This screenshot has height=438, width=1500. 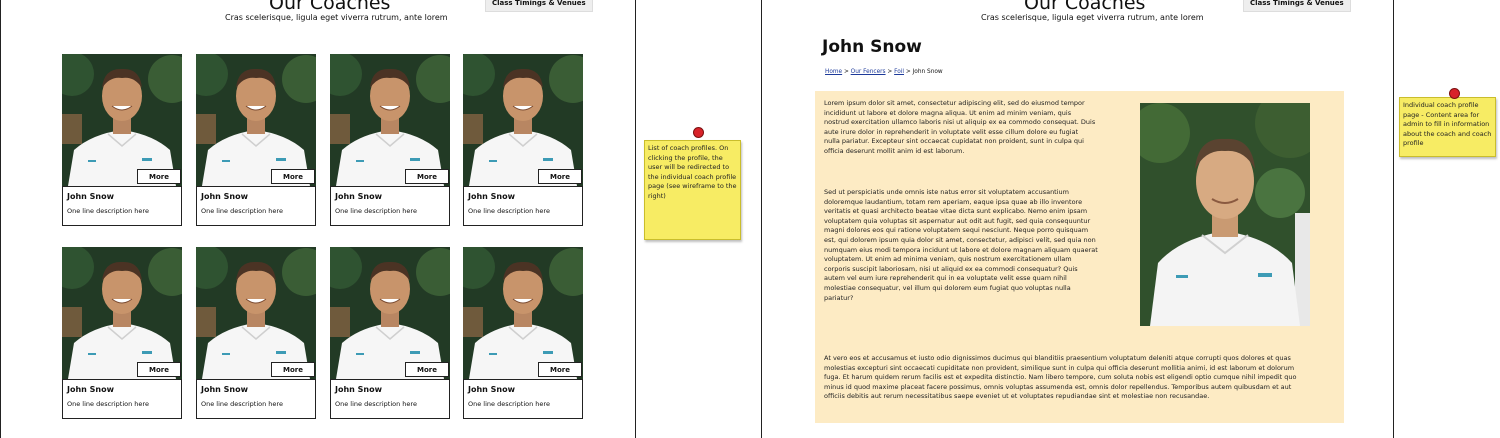 What do you see at coordinates (330, 7) in the screenshot?
I see `page-title: Our Coaches` at bounding box center [330, 7].